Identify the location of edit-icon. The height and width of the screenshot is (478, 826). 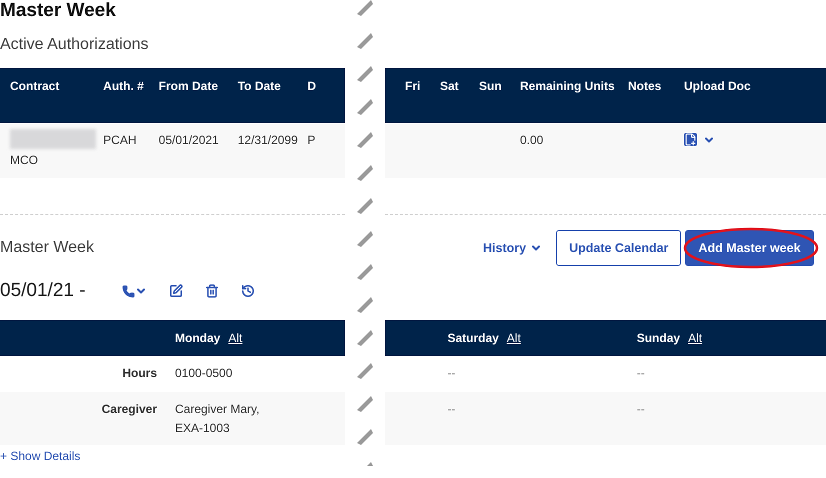
(175, 291).